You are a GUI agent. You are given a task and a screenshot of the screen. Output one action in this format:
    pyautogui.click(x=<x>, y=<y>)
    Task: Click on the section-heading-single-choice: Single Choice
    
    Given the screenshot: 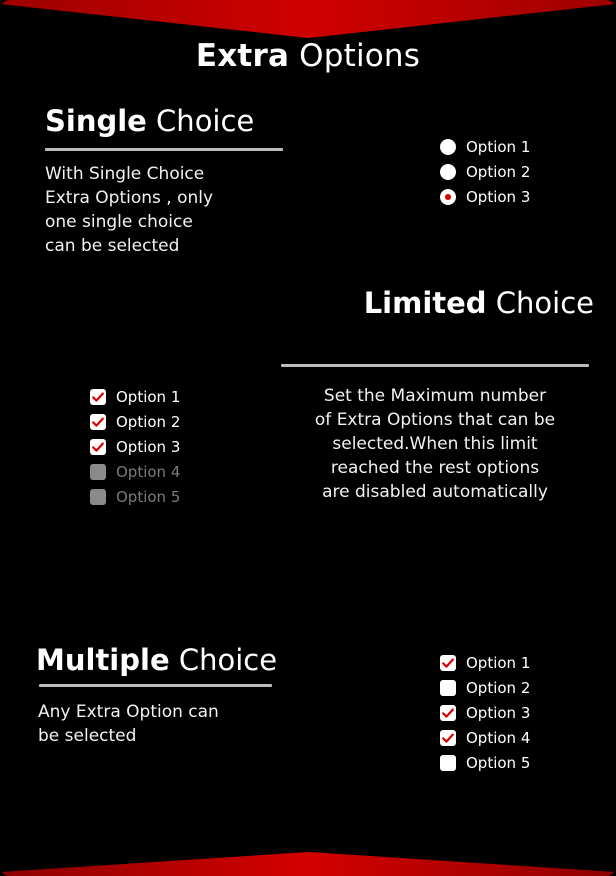 What is the action you would take?
    pyautogui.click(x=149, y=121)
    